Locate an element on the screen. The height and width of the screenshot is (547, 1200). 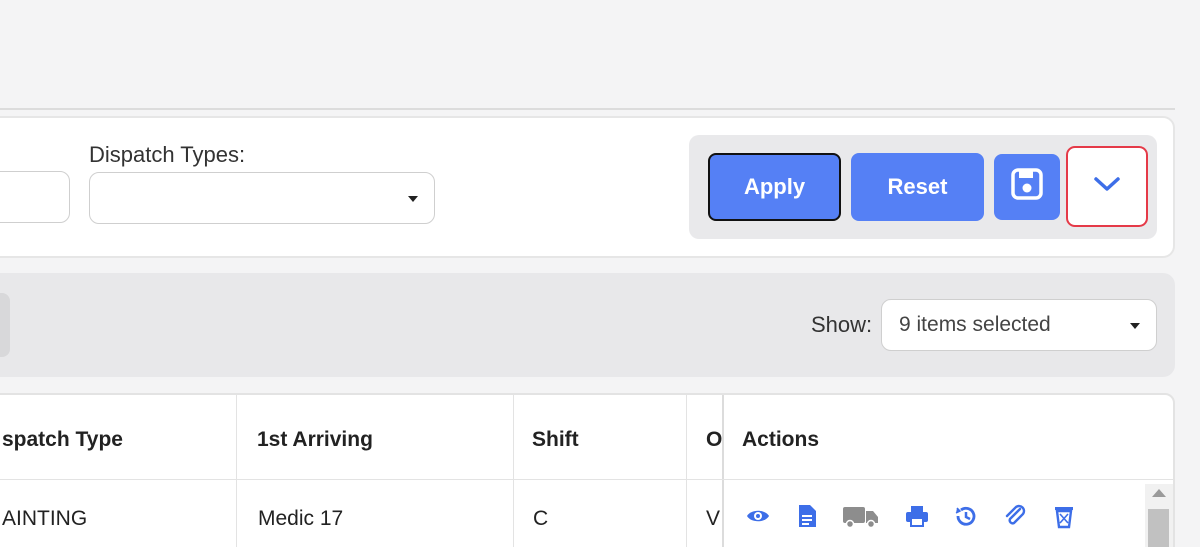
actions-column-divider is located at coordinates (723, 471).